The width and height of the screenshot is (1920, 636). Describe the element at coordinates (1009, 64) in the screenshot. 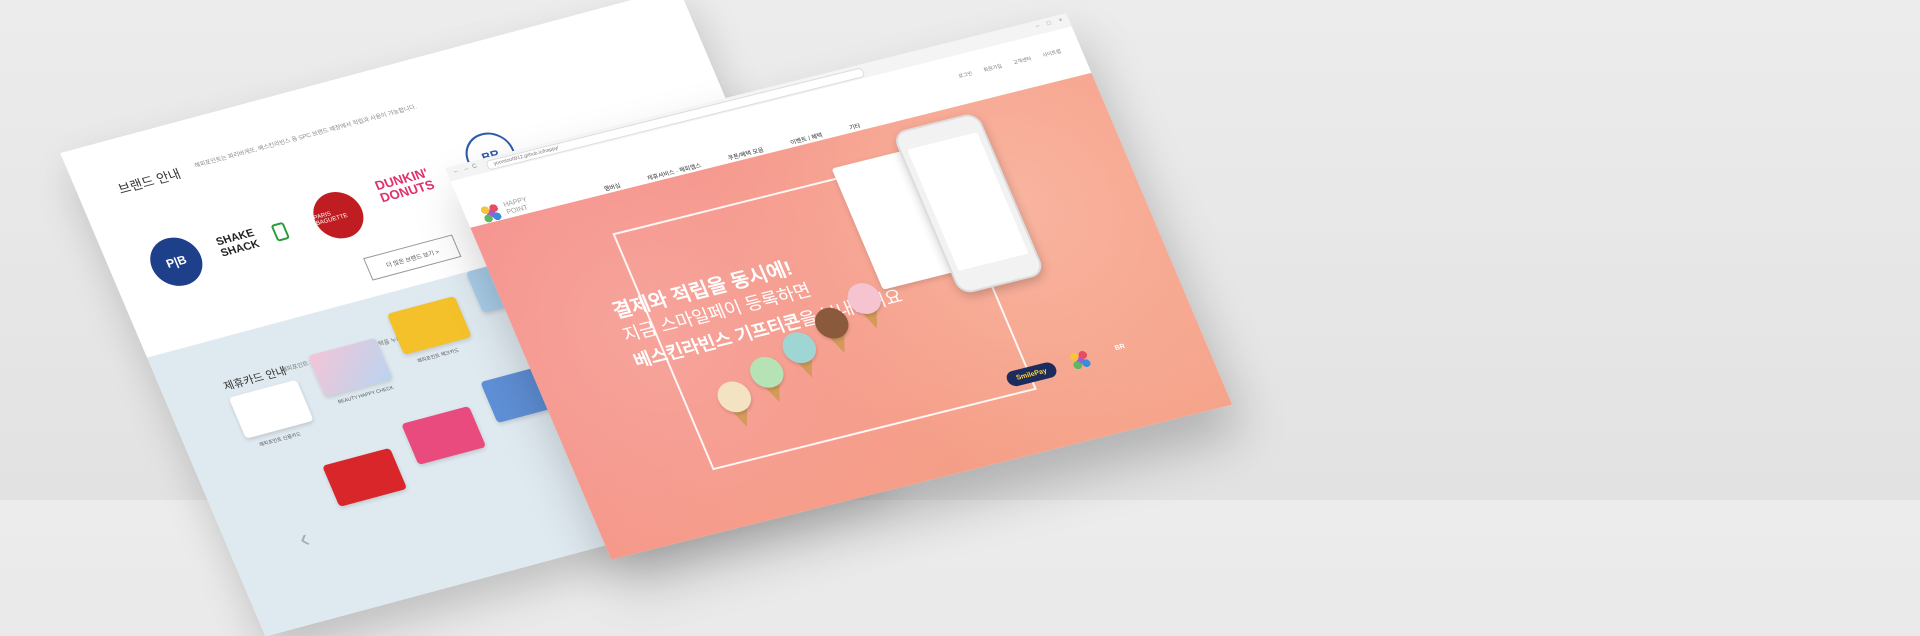

I see `top-links: 로그인 회원가입 고객센터 사이트맵` at that location.